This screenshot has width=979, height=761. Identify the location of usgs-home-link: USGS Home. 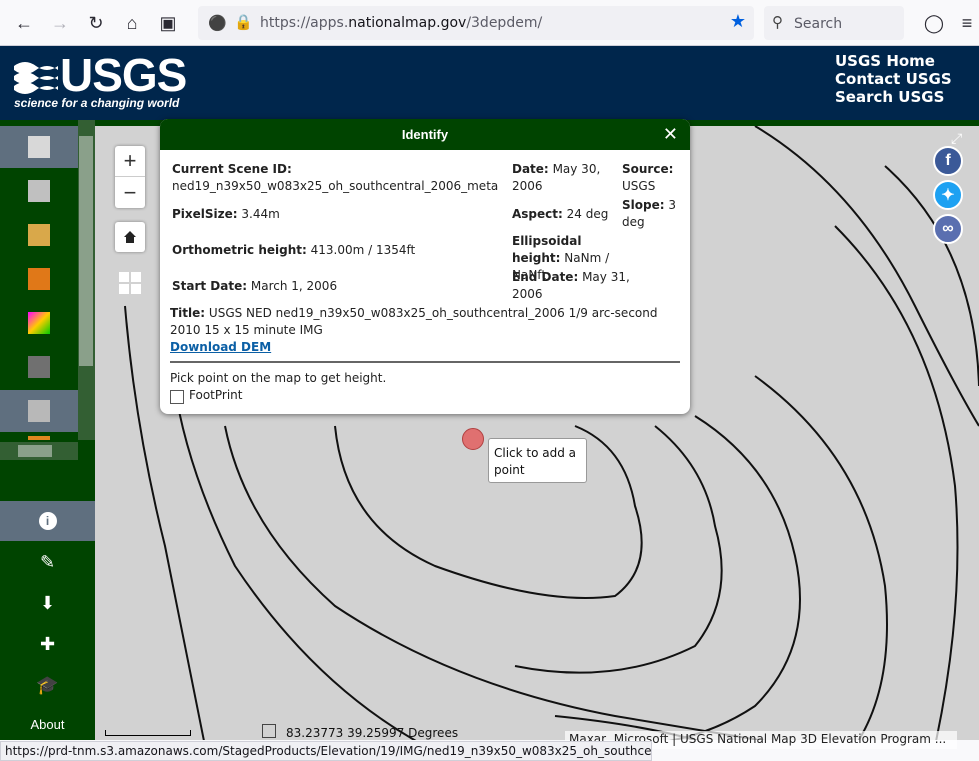
(893, 61).